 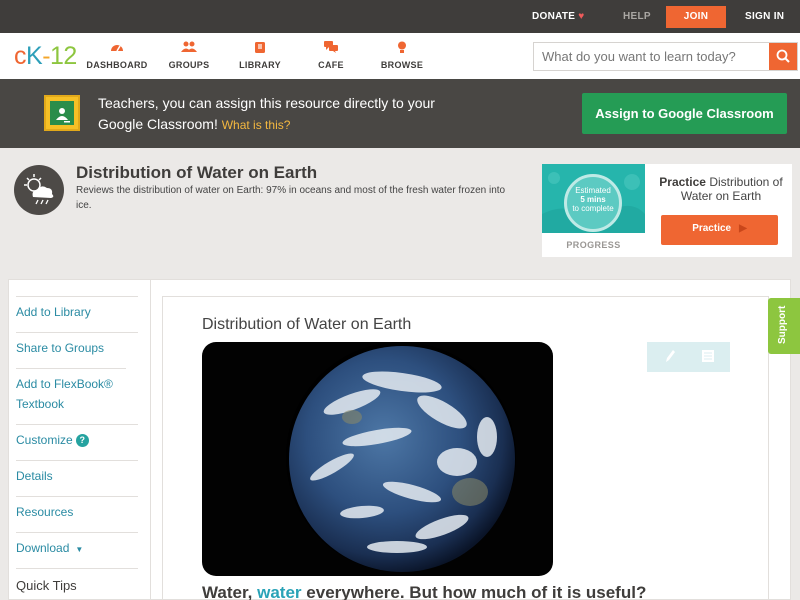 I want to click on nav-browse: BROWSE, so click(x=402, y=55).